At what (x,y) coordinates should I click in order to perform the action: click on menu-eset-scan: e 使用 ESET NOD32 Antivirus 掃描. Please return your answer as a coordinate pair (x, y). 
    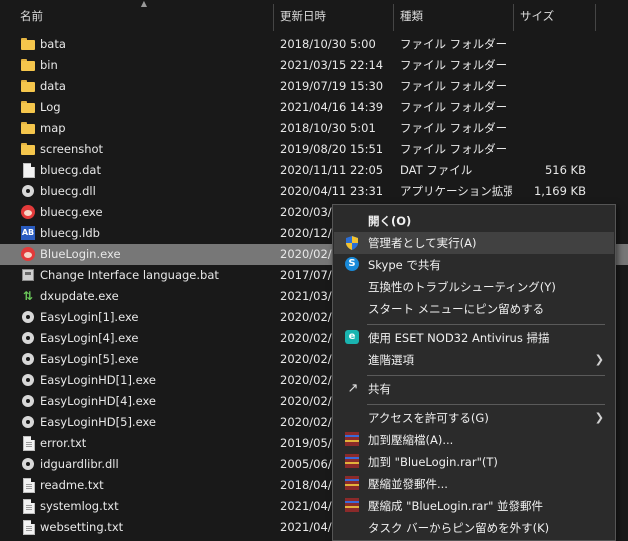
    Looking at the image, I should click on (474, 338).